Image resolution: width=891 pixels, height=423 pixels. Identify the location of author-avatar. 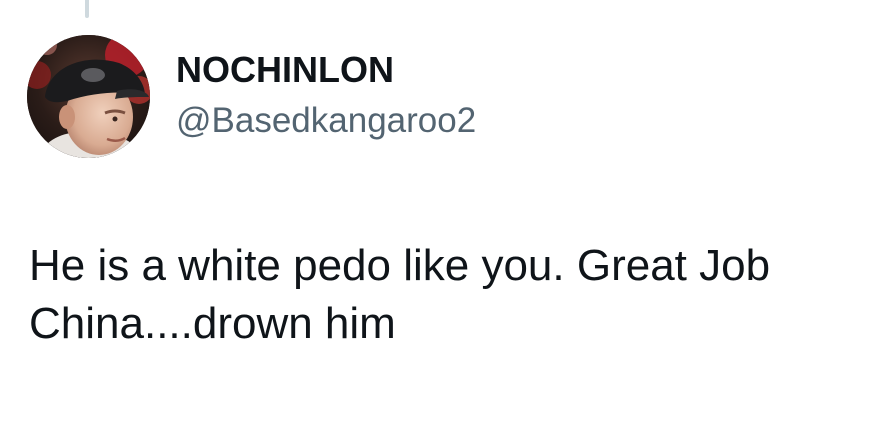
(88, 96).